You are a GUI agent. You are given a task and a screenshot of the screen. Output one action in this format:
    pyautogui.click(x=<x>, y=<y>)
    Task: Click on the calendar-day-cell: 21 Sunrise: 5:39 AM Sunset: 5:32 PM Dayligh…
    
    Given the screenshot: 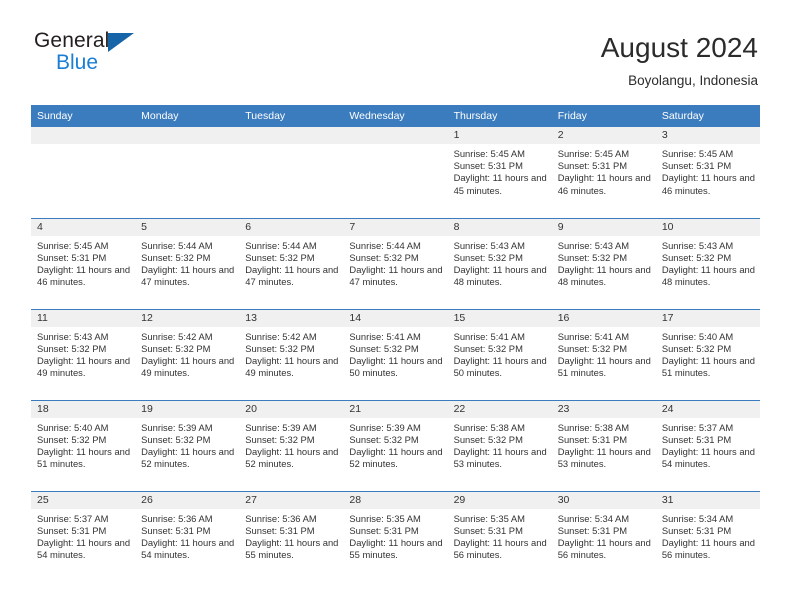 What is the action you would take?
    pyautogui.click(x=395, y=445)
    